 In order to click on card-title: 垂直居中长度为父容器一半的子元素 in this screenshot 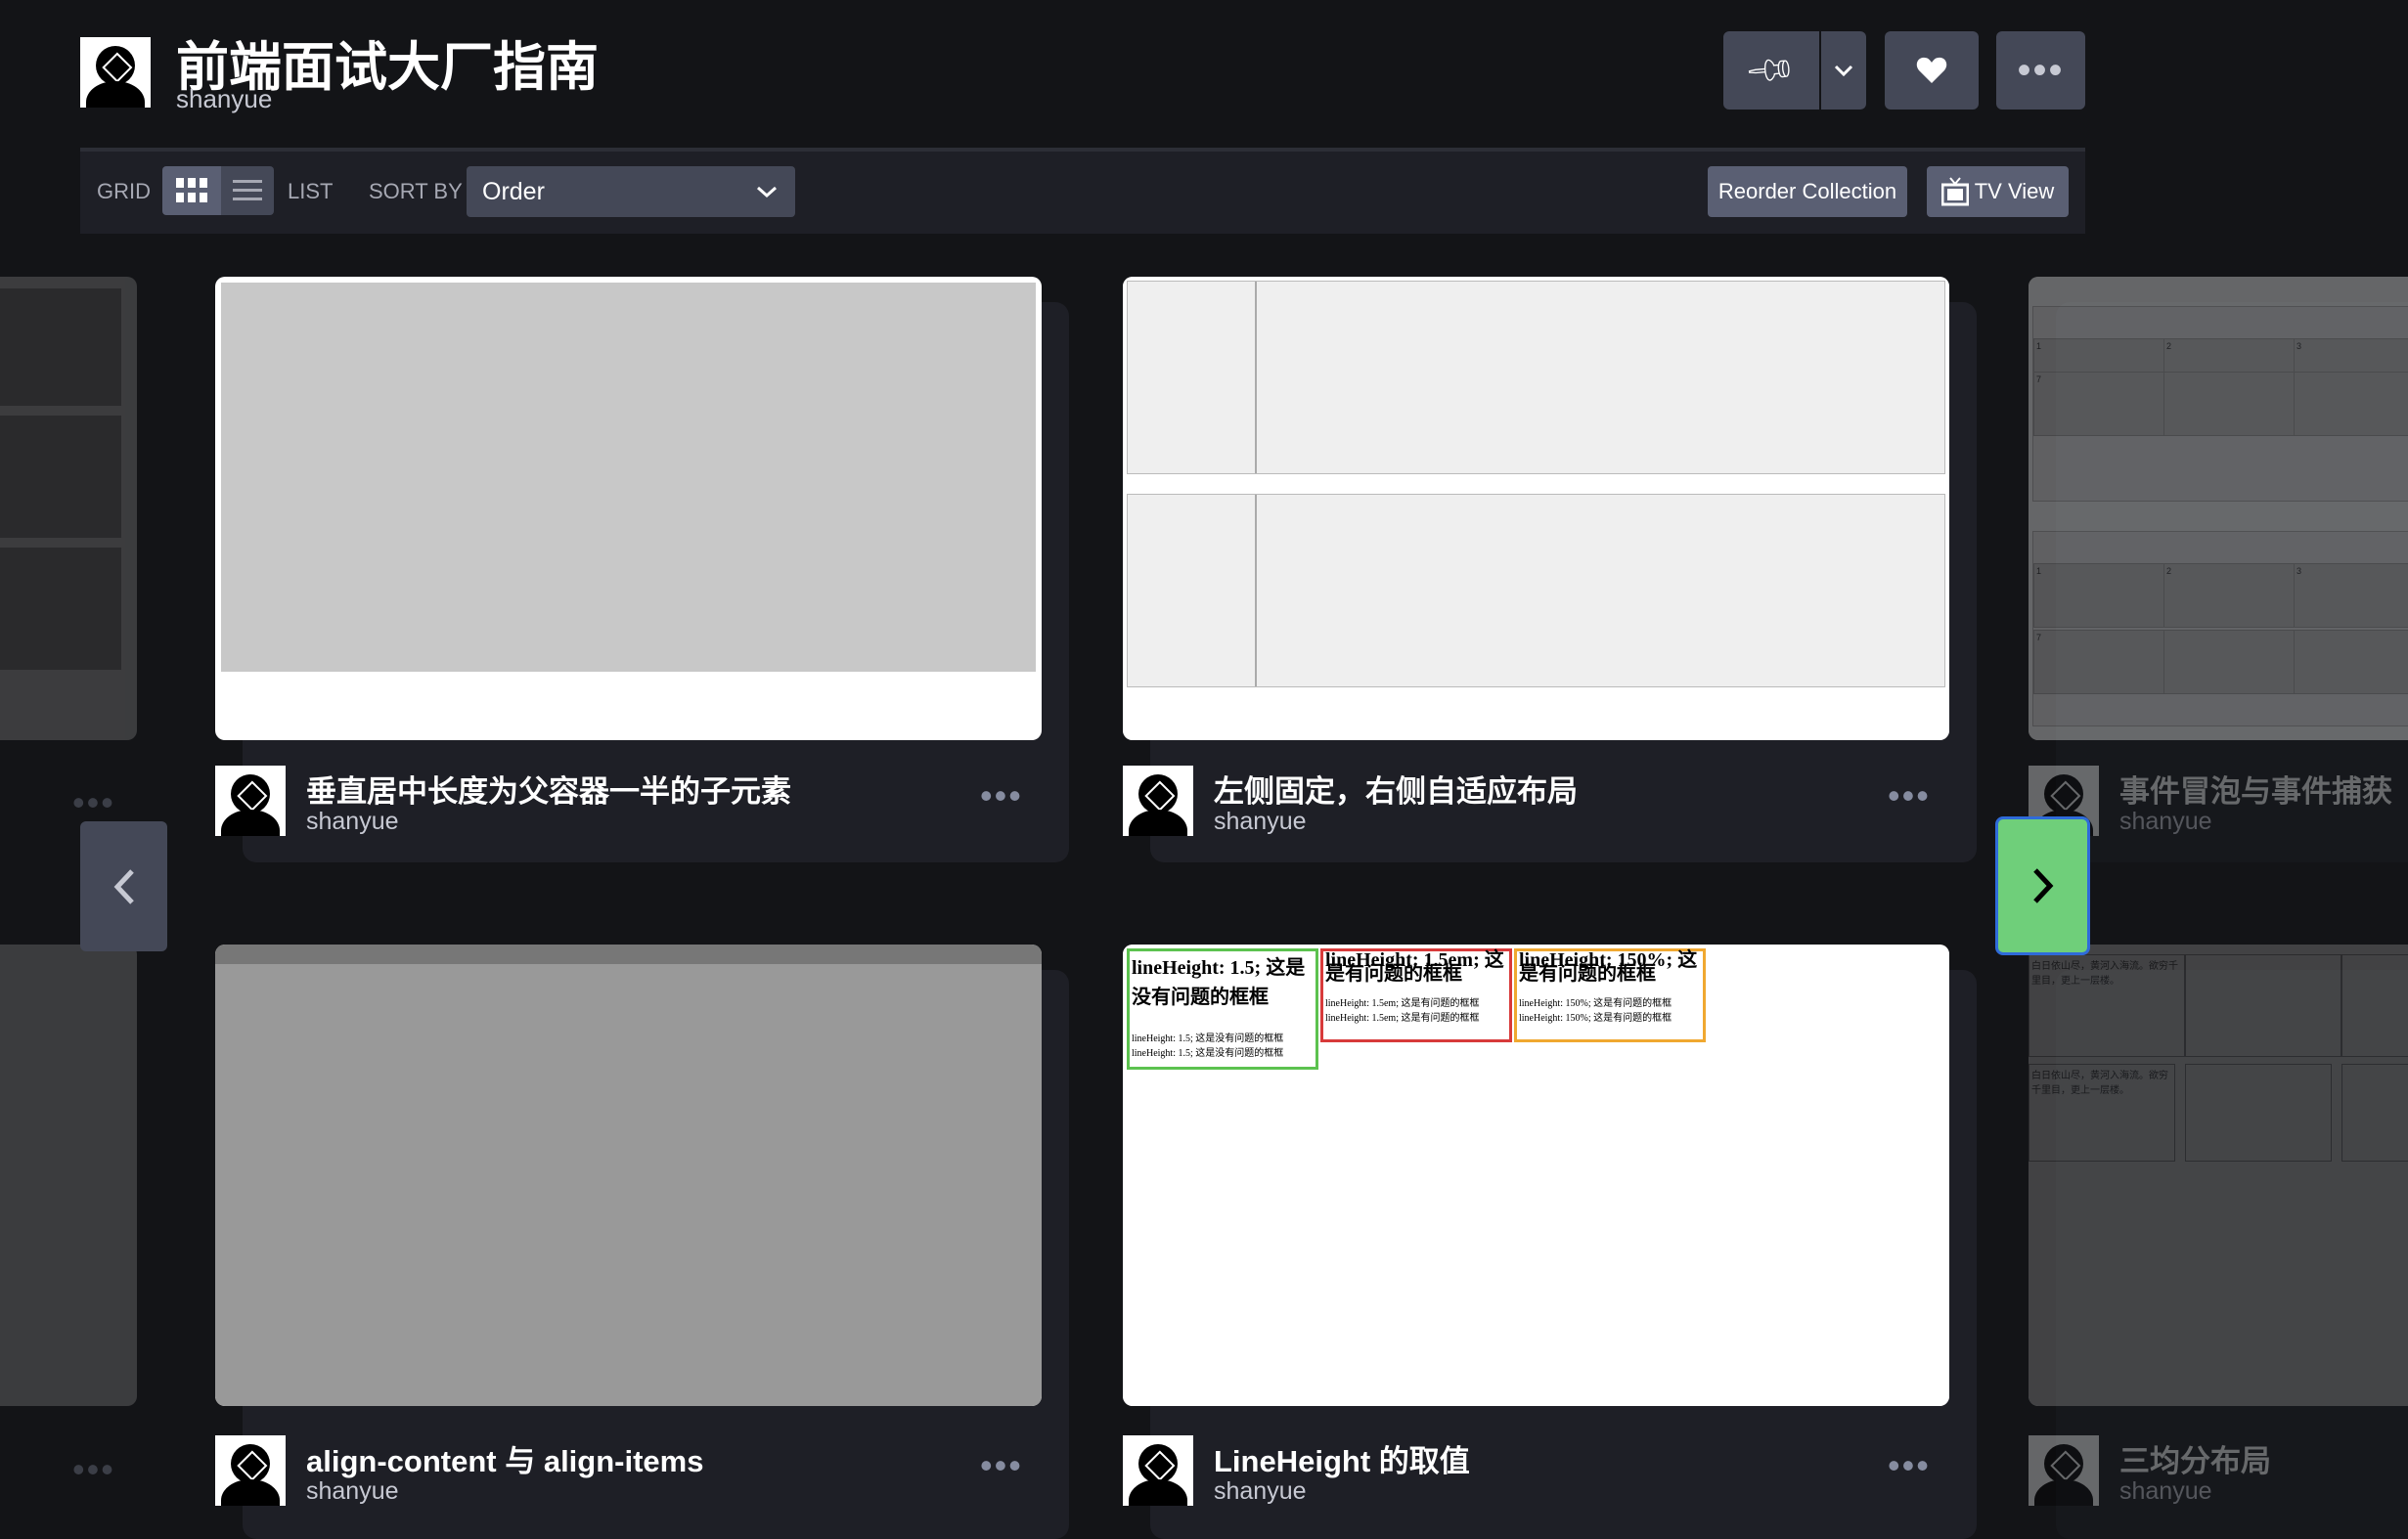, I will do `click(548, 789)`.